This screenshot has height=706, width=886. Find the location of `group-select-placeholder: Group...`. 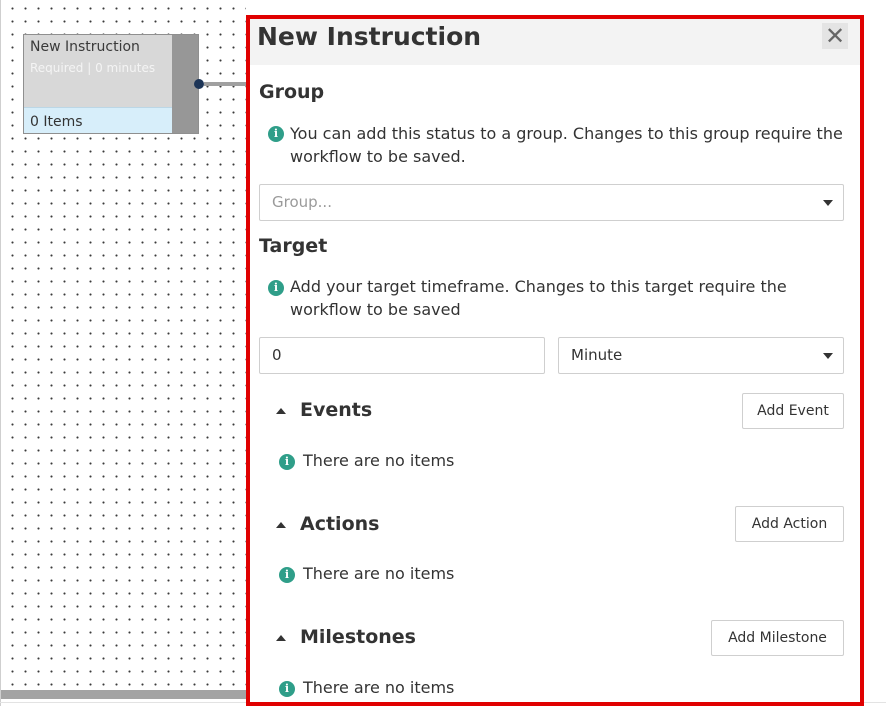

group-select-placeholder: Group... is located at coordinates (302, 202).